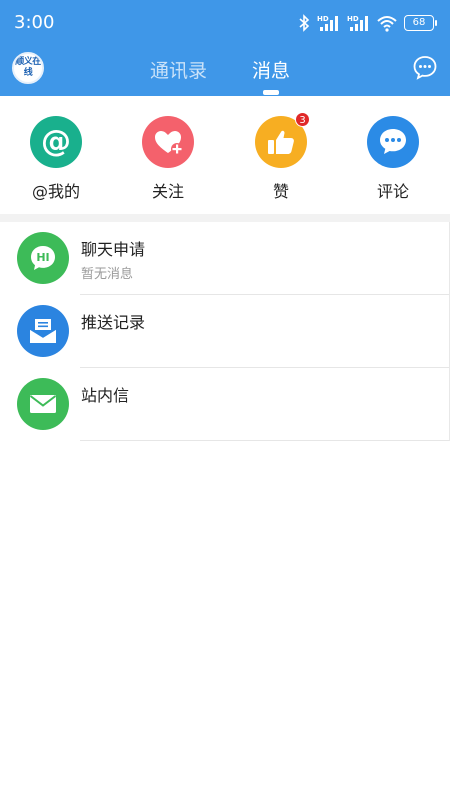 Image resolution: width=450 pixels, height=800 pixels. Describe the element at coordinates (178, 69) in the screenshot. I see `tab-contacts: 通讯录` at that location.